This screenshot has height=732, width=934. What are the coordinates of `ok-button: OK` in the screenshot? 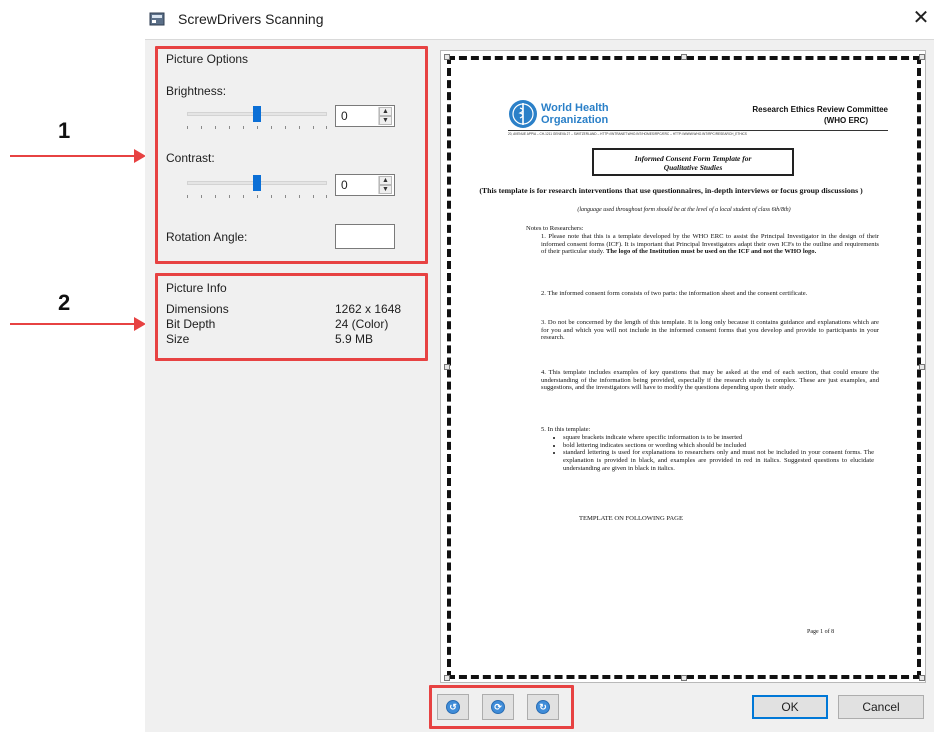 It's located at (790, 707).